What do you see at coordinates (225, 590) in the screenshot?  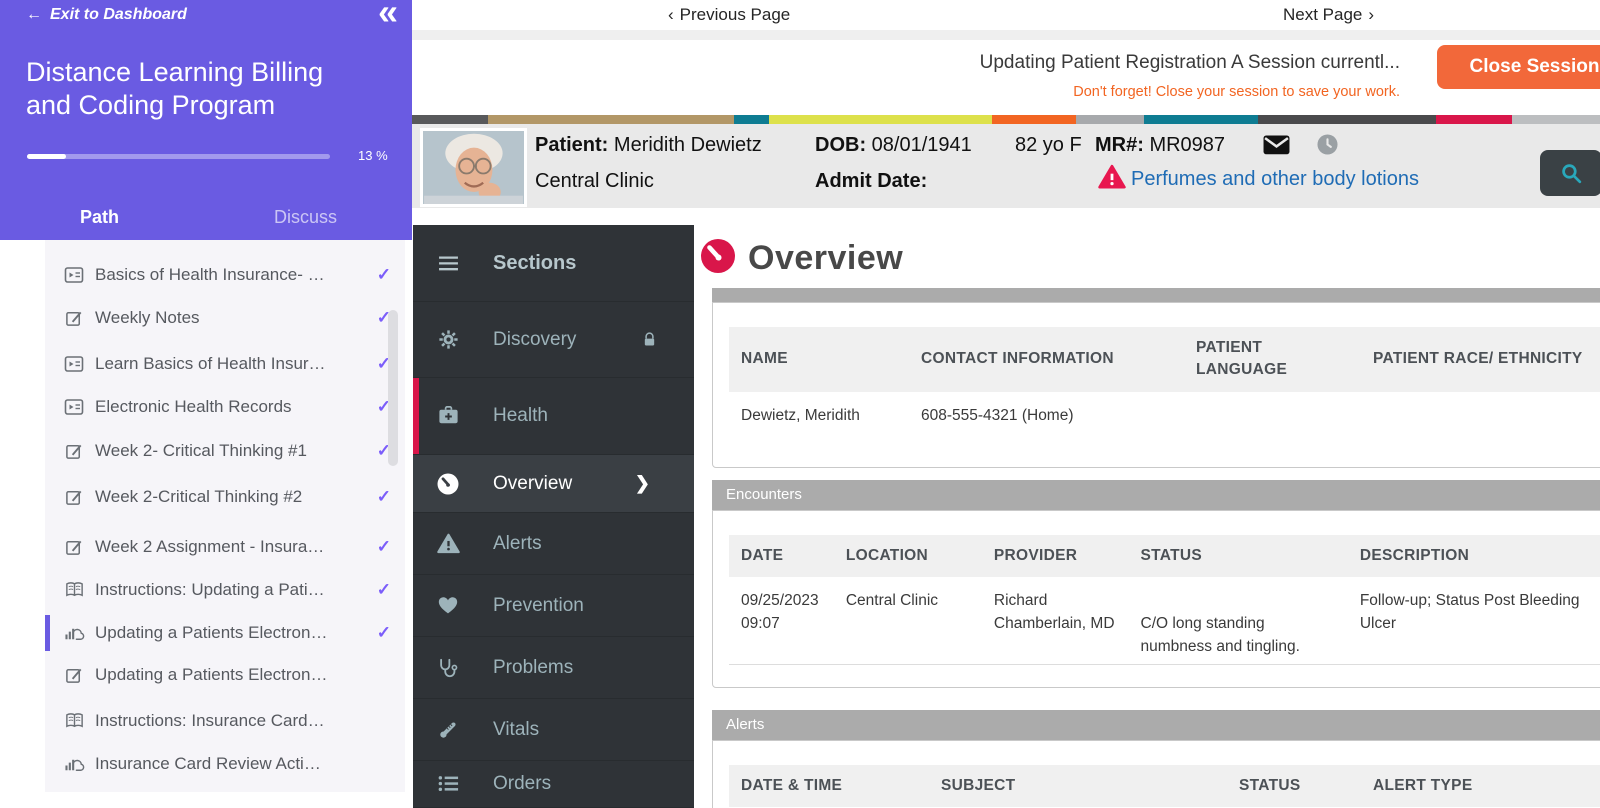 I see `list-item: Instructions: Updating a Pati… ✓` at bounding box center [225, 590].